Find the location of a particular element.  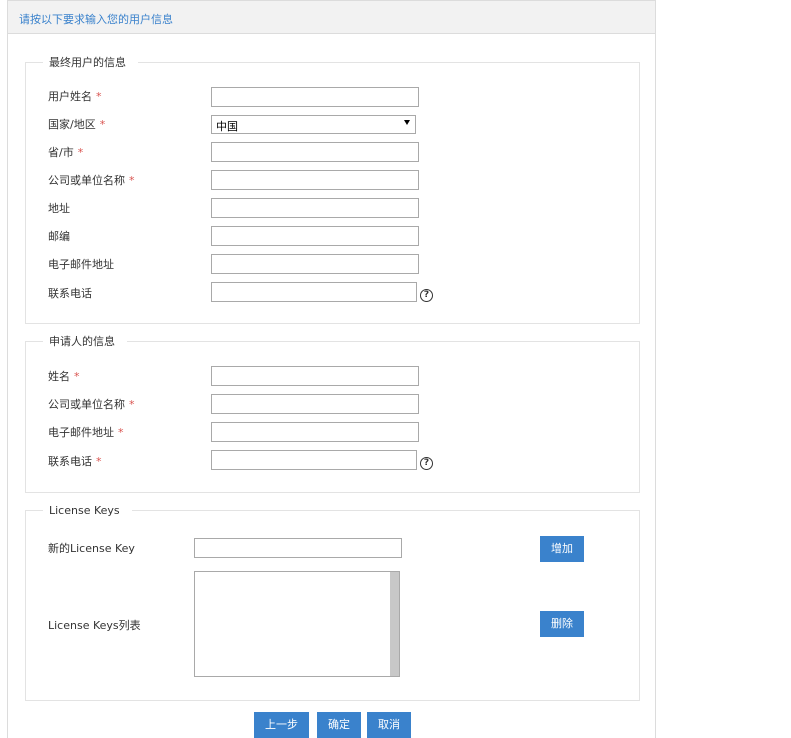

country-select-value: 中国 is located at coordinates (227, 126).